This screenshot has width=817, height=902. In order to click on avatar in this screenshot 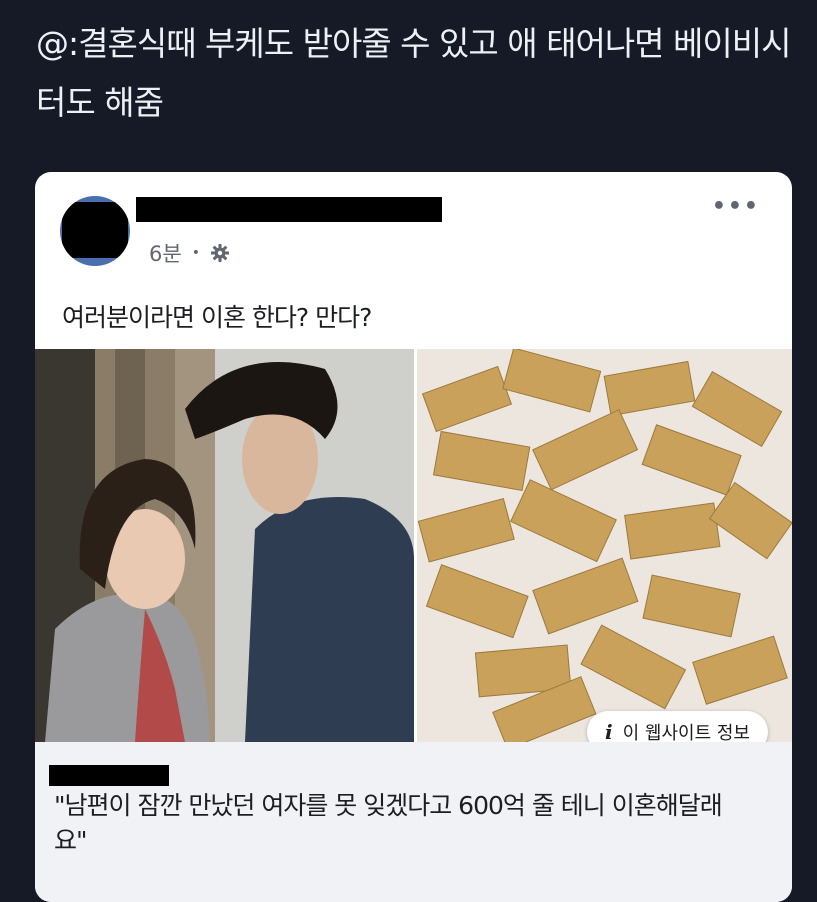, I will do `click(95, 231)`.